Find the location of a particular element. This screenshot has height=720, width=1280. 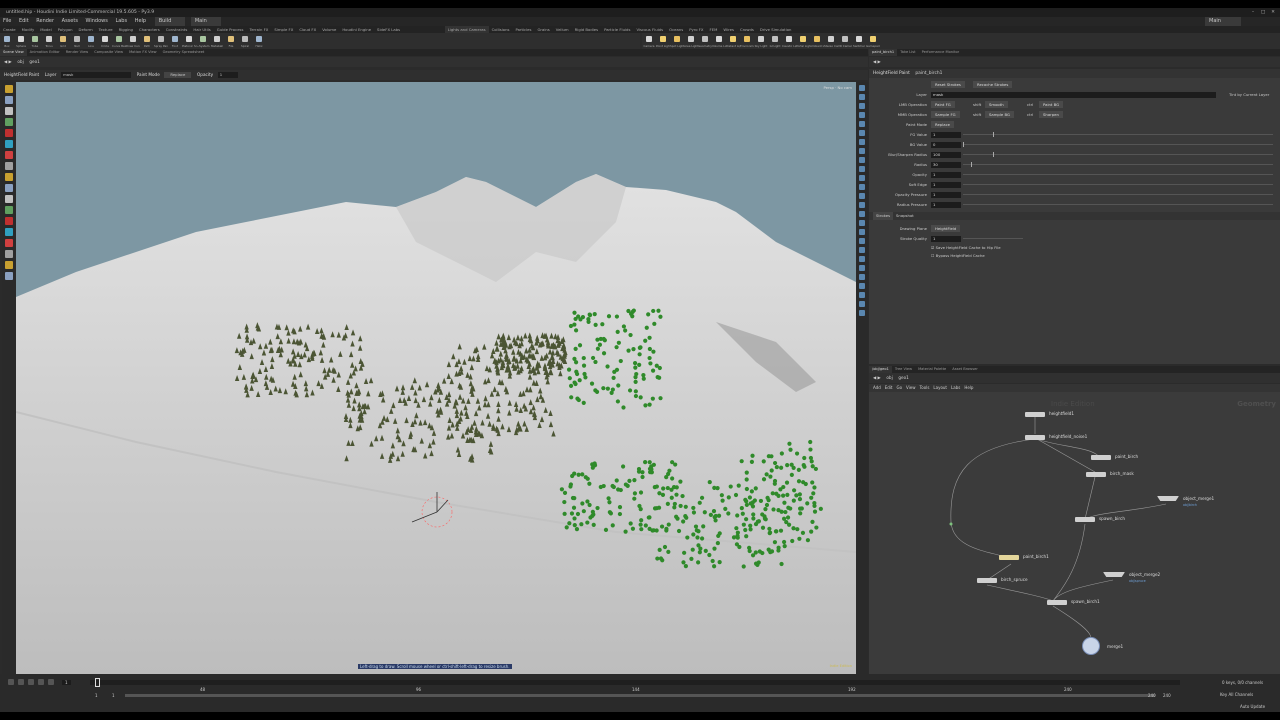

shelf-tab: Particle Fluids is located at coordinates (617, 29).